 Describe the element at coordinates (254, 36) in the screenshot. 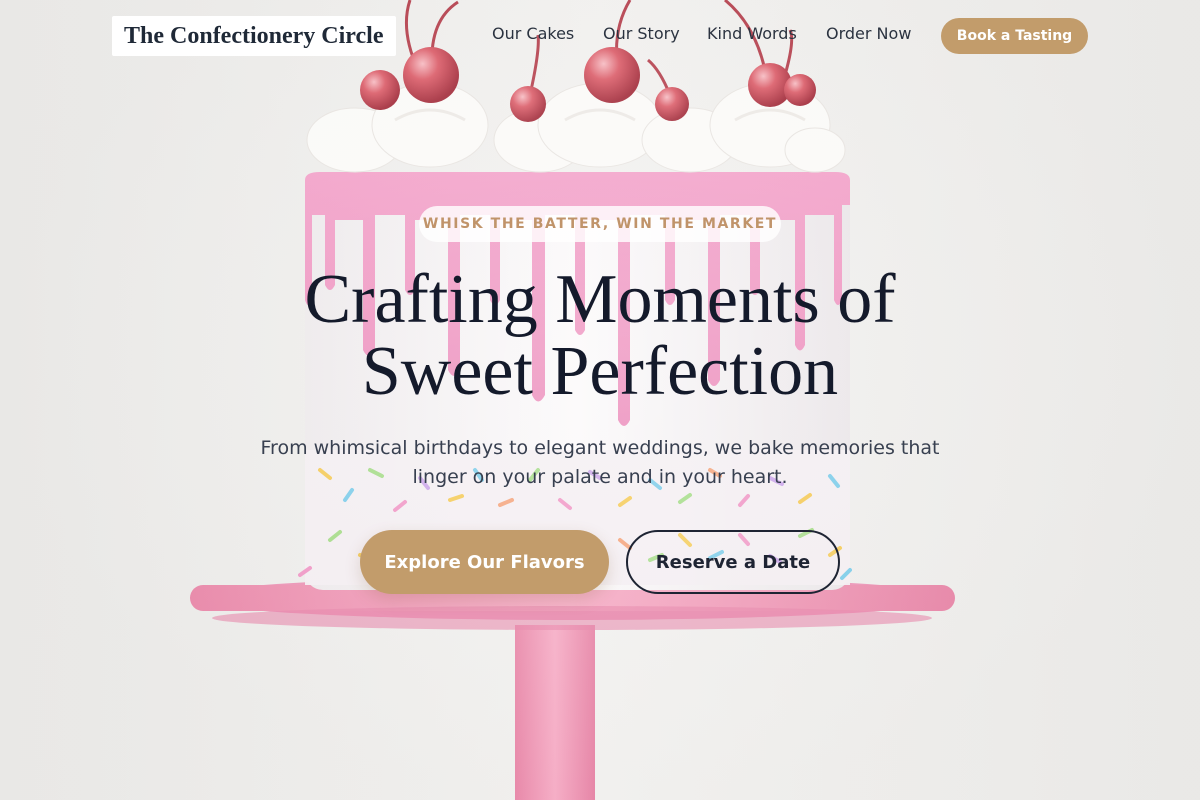

I see `brand-logo: The Confectionery Circle` at that location.